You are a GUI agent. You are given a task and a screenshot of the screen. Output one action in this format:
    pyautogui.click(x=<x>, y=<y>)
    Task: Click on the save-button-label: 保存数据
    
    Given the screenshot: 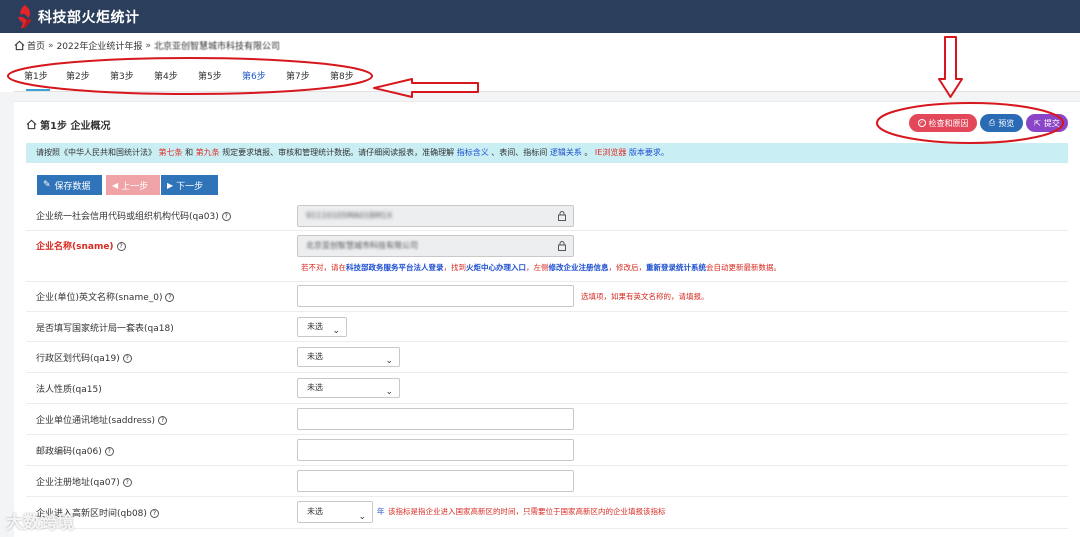 What is the action you would take?
    pyautogui.click(x=72, y=186)
    